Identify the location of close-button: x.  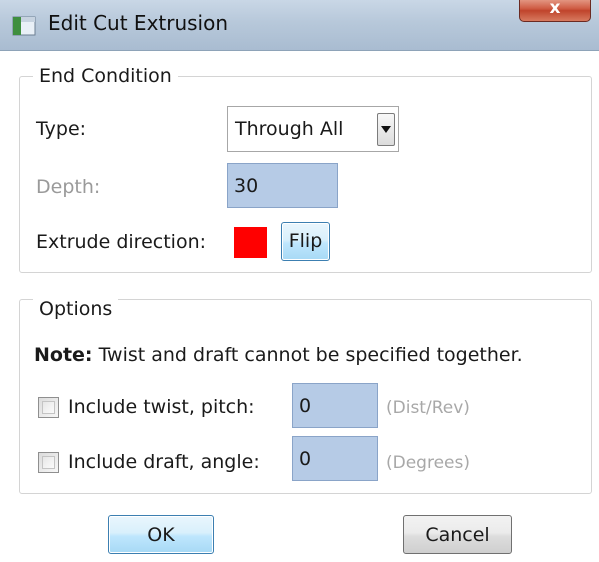
(555, 11).